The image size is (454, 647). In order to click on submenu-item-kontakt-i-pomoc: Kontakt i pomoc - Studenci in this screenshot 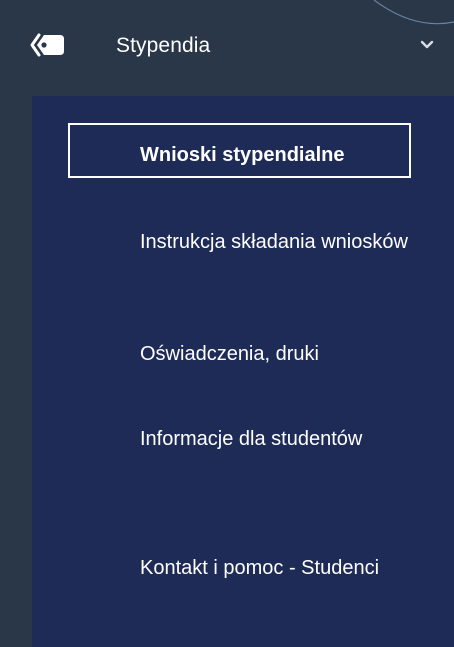, I will do `click(285, 568)`.